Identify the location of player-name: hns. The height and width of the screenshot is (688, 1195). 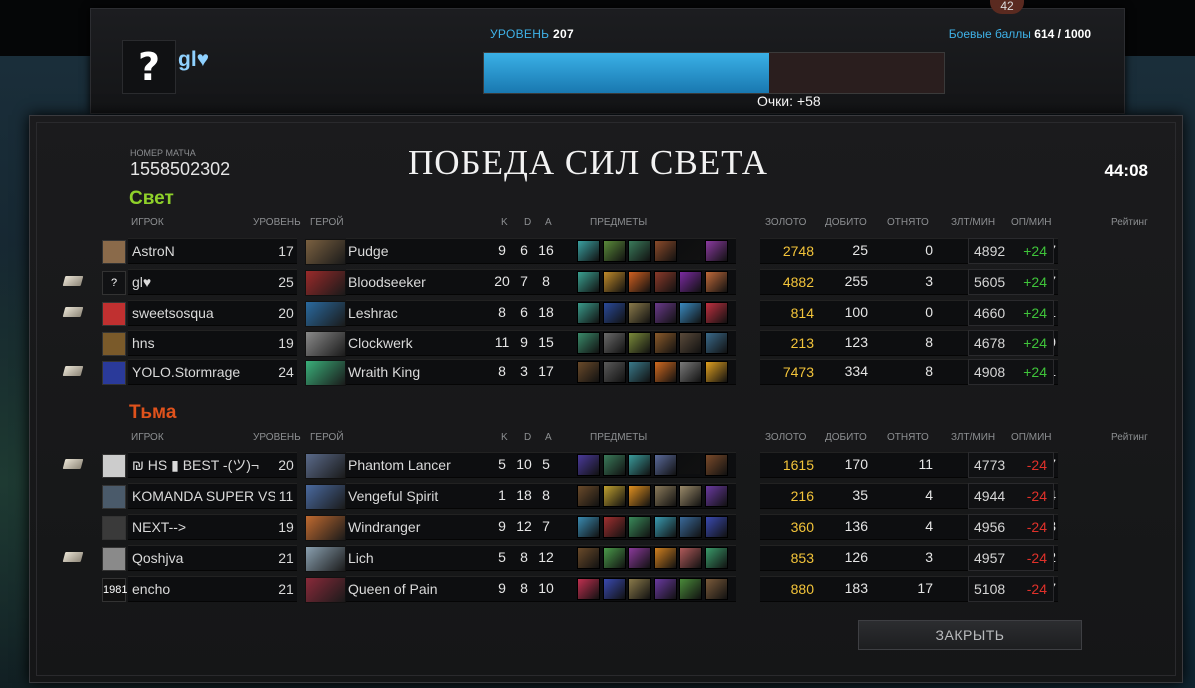
(202, 343).